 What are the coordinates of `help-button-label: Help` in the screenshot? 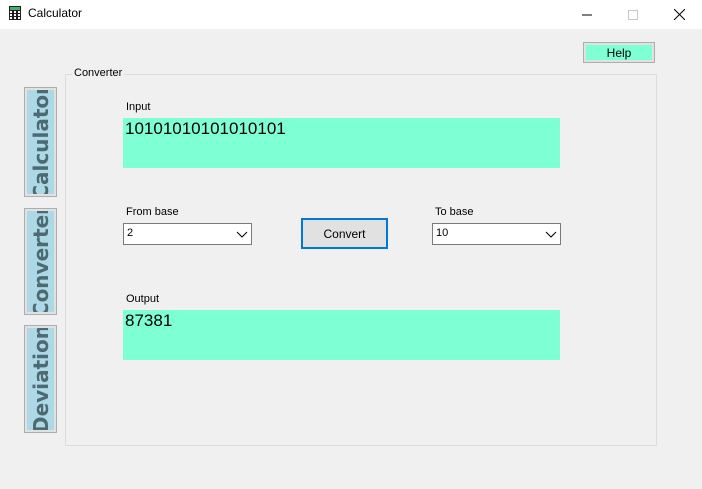 It's located at (619, 52).